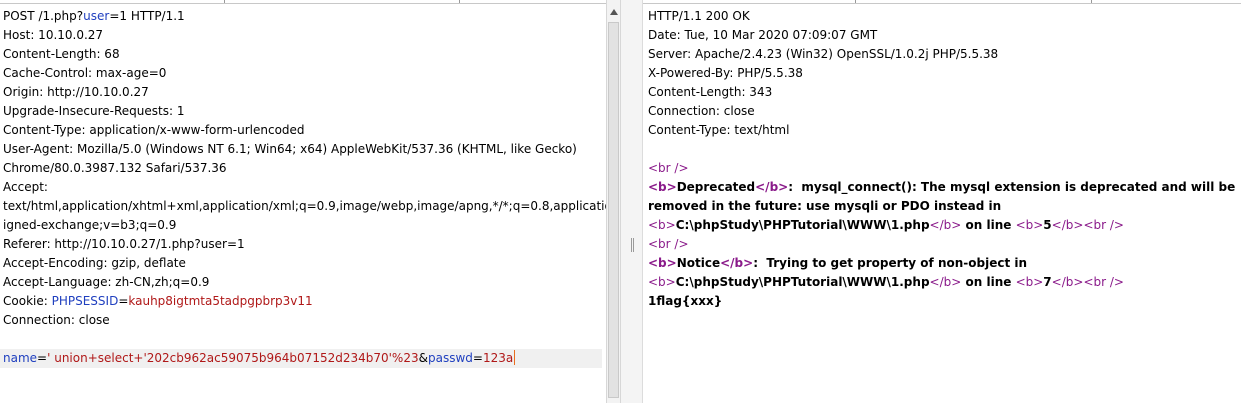 The width and height of the screenshot is (1241, 403). Describe the element at coordinates (124, 244) in the screenshot. I see `header-line: Referer: http://10.10.0.27/1.php?user=1` at that location.